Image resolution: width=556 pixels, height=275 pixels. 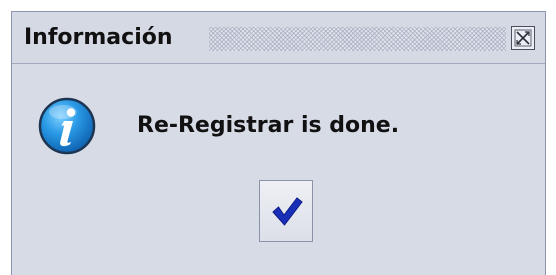 I want to click on close-icon, so click(x=523, y=38).